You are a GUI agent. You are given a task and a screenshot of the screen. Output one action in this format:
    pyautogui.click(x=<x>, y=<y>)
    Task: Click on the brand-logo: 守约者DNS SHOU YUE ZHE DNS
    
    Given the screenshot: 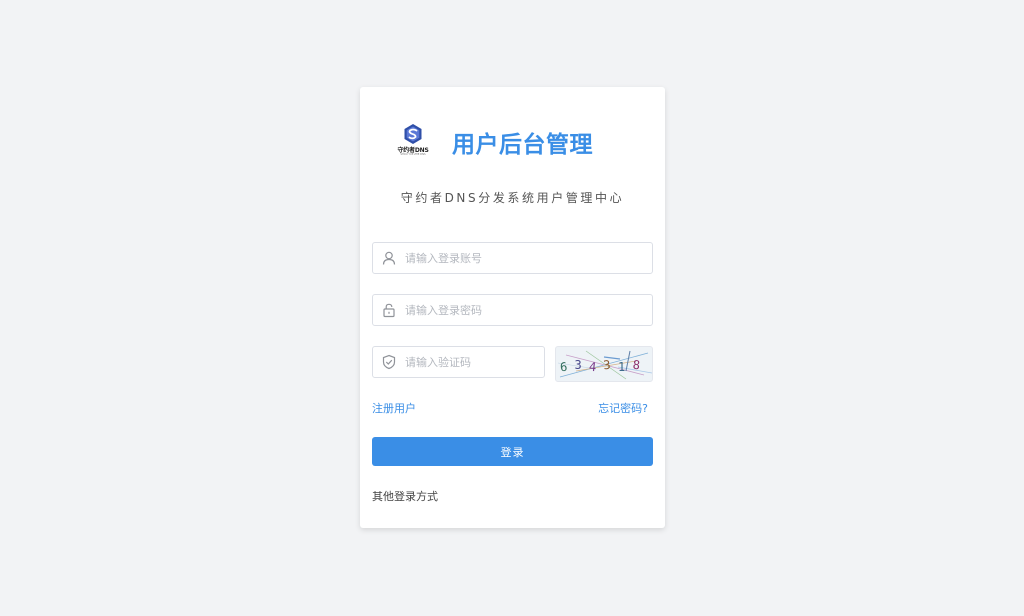 What is the action you would take?
    pyautogui.click(x=413, y=143)
    